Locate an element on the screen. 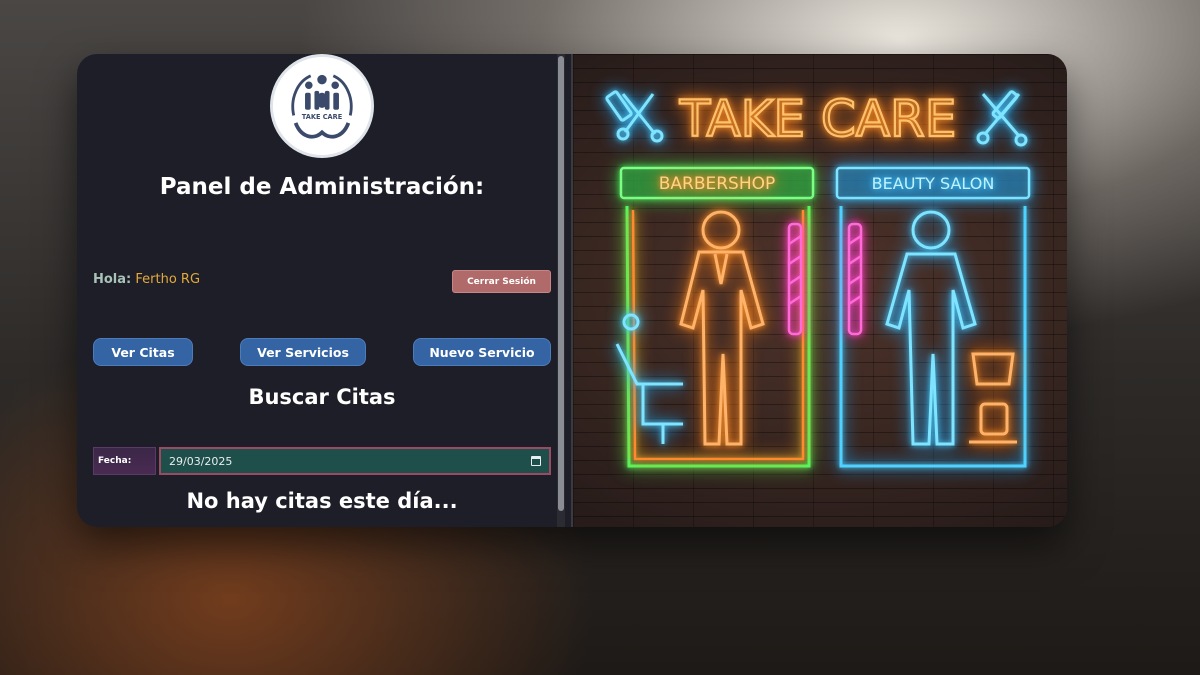 This screenshot has width=1200, height=675. search-appointments-heading: Buscar Citas is located at coordinates (322, 397).